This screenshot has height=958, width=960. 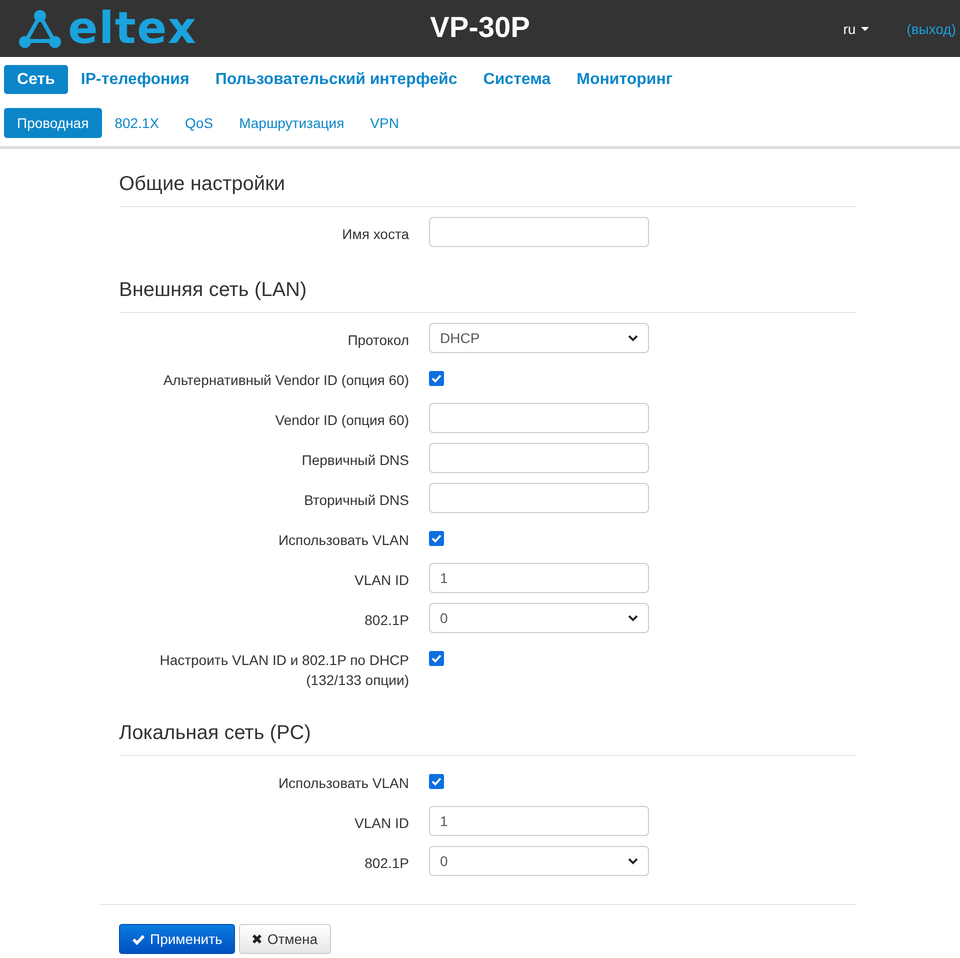 What do you see at coordinates (488, 737) in the screenshot?
I see `section-title: Локальная сеть (PC)` at bounding box center [488, 737].